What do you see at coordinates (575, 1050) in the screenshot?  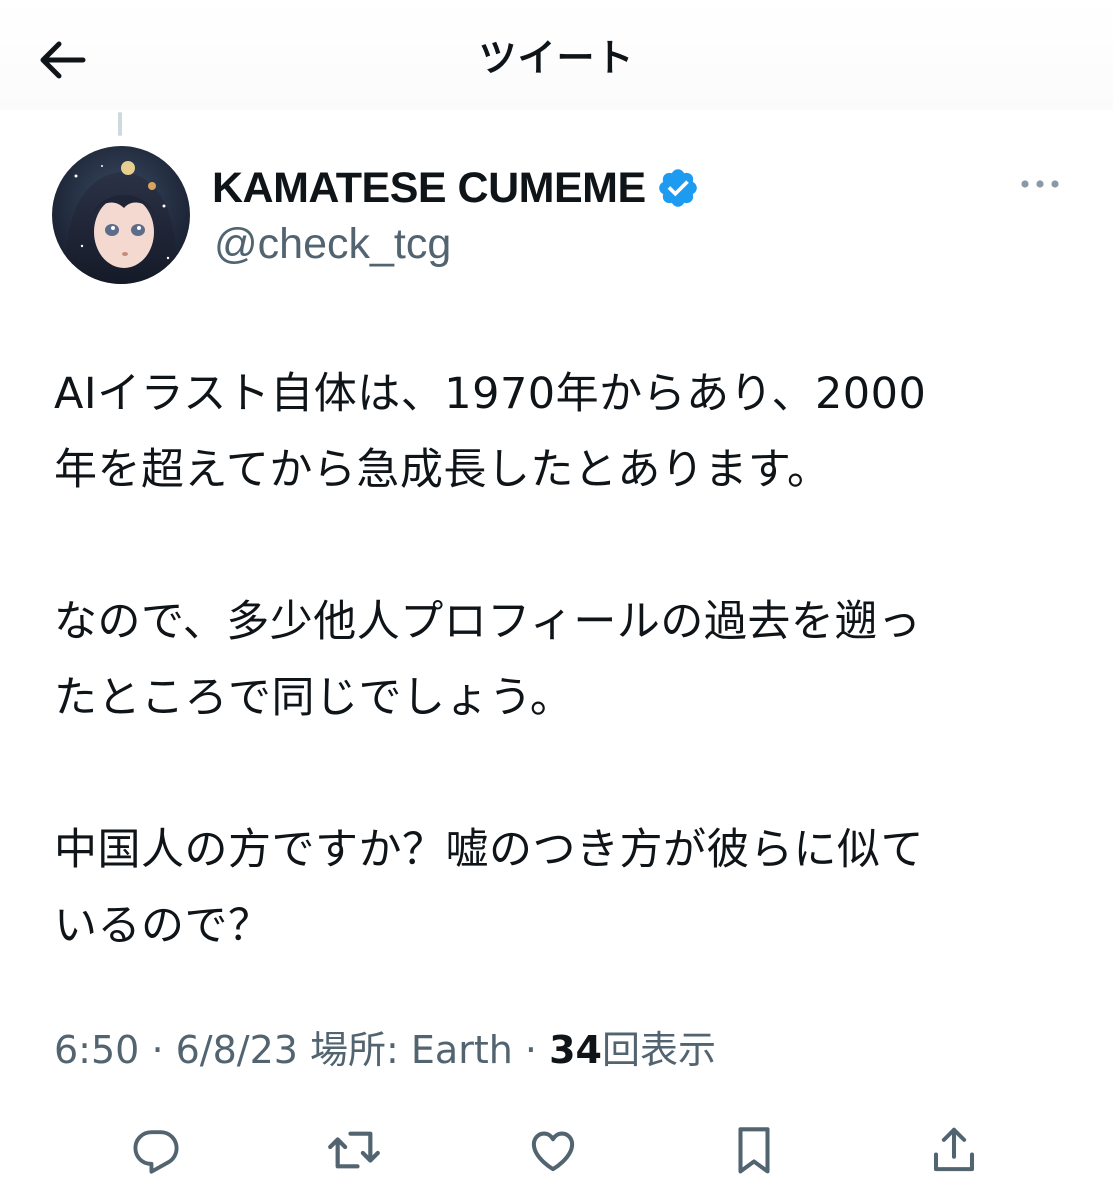 I see `views-count: 34` at bounding box center [575, 1050].